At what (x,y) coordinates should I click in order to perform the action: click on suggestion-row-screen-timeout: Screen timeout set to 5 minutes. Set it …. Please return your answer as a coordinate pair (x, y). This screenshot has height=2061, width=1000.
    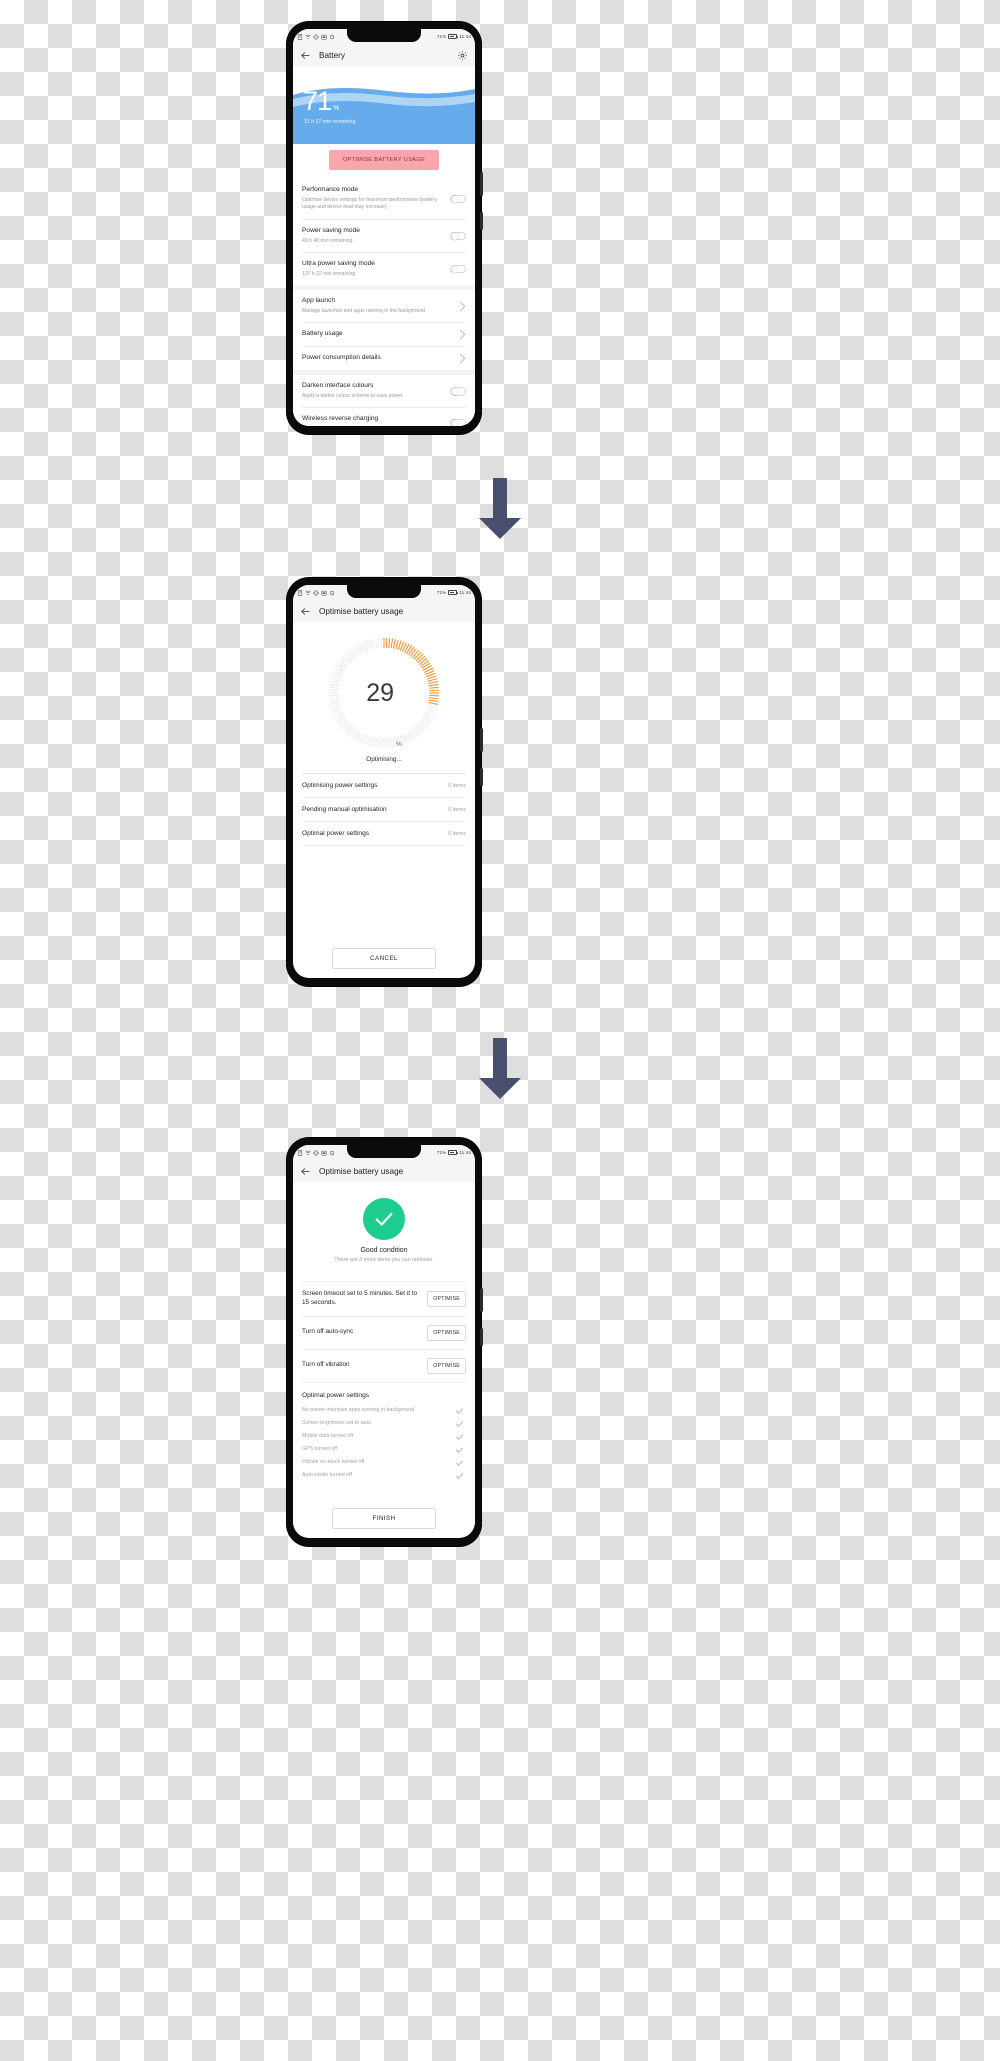
    Looking at the image, I should click on (384, 1299).